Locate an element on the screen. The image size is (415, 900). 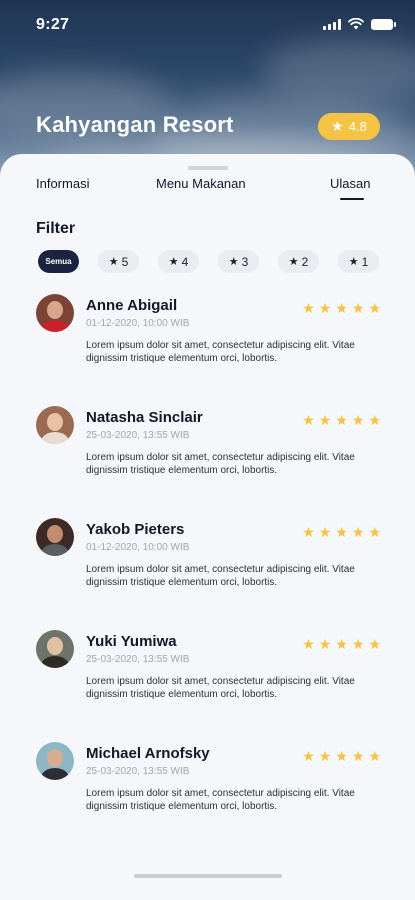
status-icons is located at coordinates (359, 24).